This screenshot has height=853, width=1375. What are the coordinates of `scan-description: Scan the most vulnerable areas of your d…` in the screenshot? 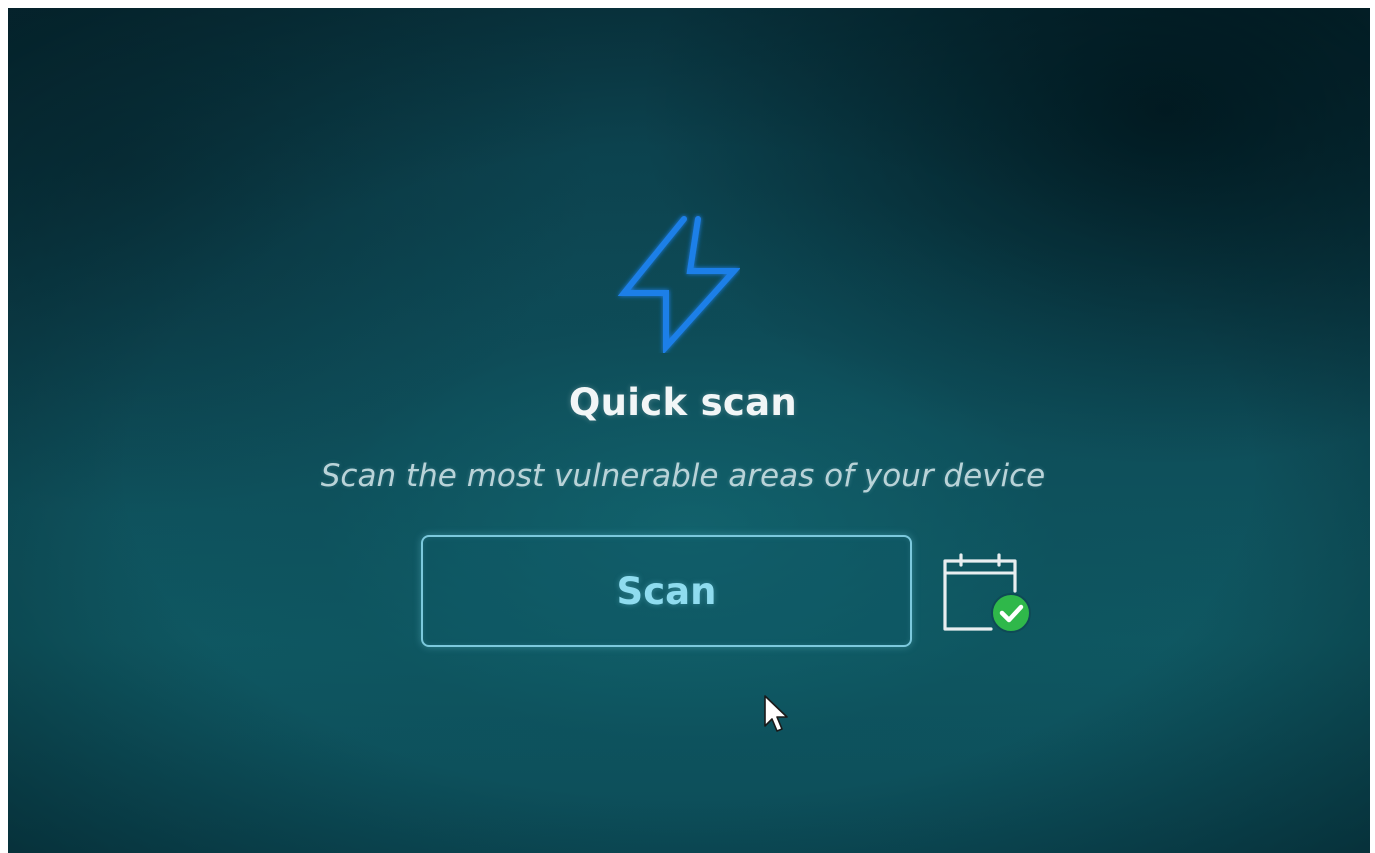 It's located at (683, 476).